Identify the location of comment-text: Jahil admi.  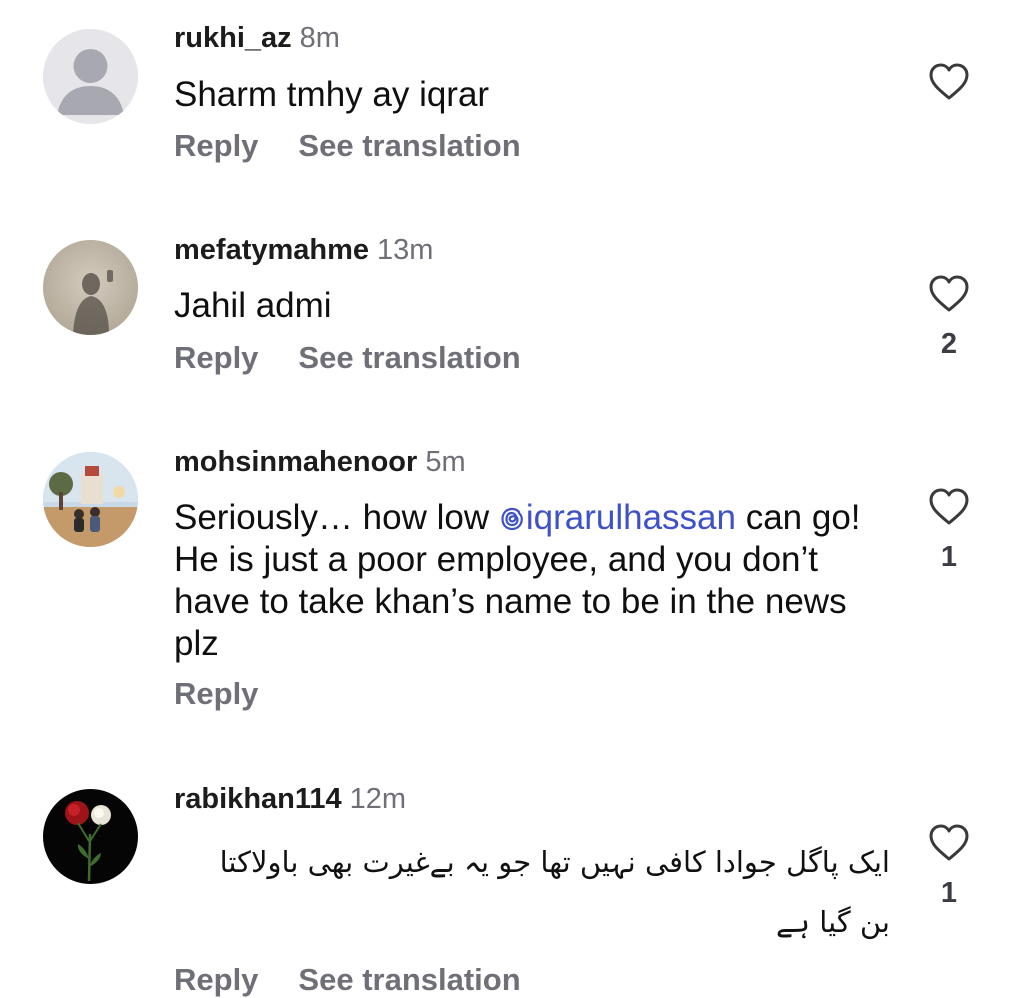
(253, 305).